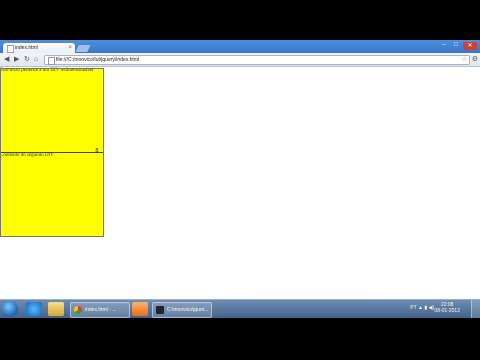 Image resolution: width=480 pixels, height=360 pixels. I want to click on forward-icon: ▶, so click(16, 59).